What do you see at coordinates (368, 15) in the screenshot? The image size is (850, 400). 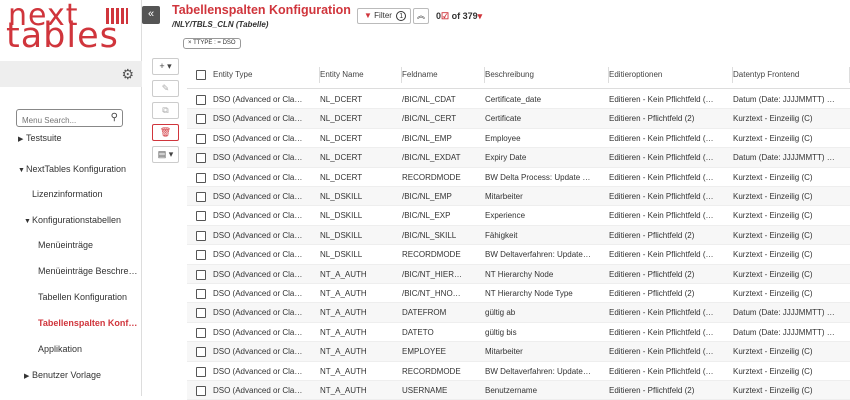 I see `filter-icon: ▼` at bounding box center [368, 15].